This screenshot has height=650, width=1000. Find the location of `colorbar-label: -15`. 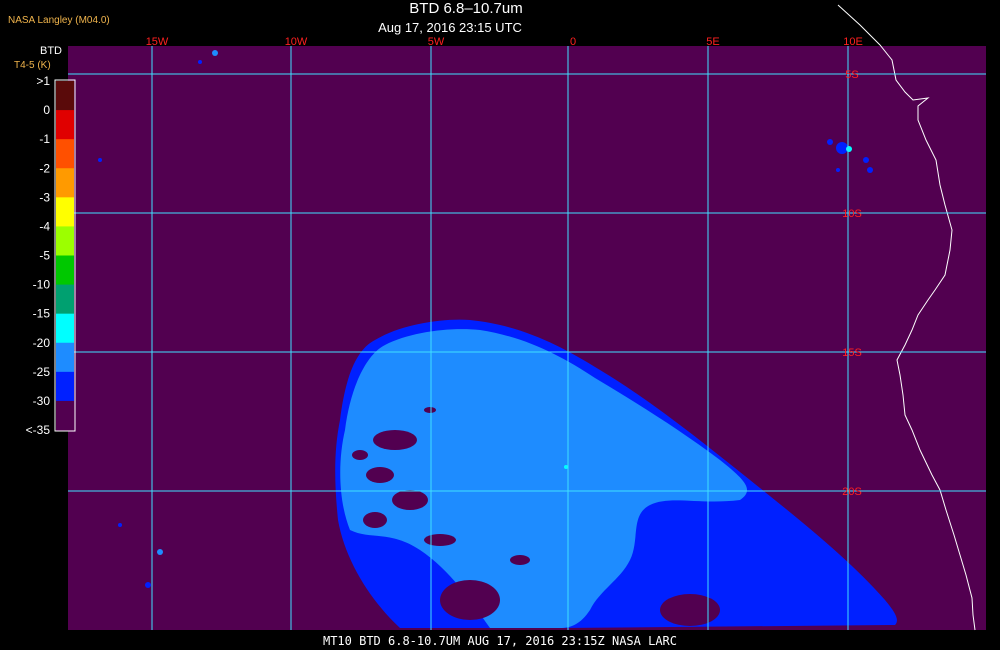

colorbar-label: -15 is located at coordinates (42, 314).